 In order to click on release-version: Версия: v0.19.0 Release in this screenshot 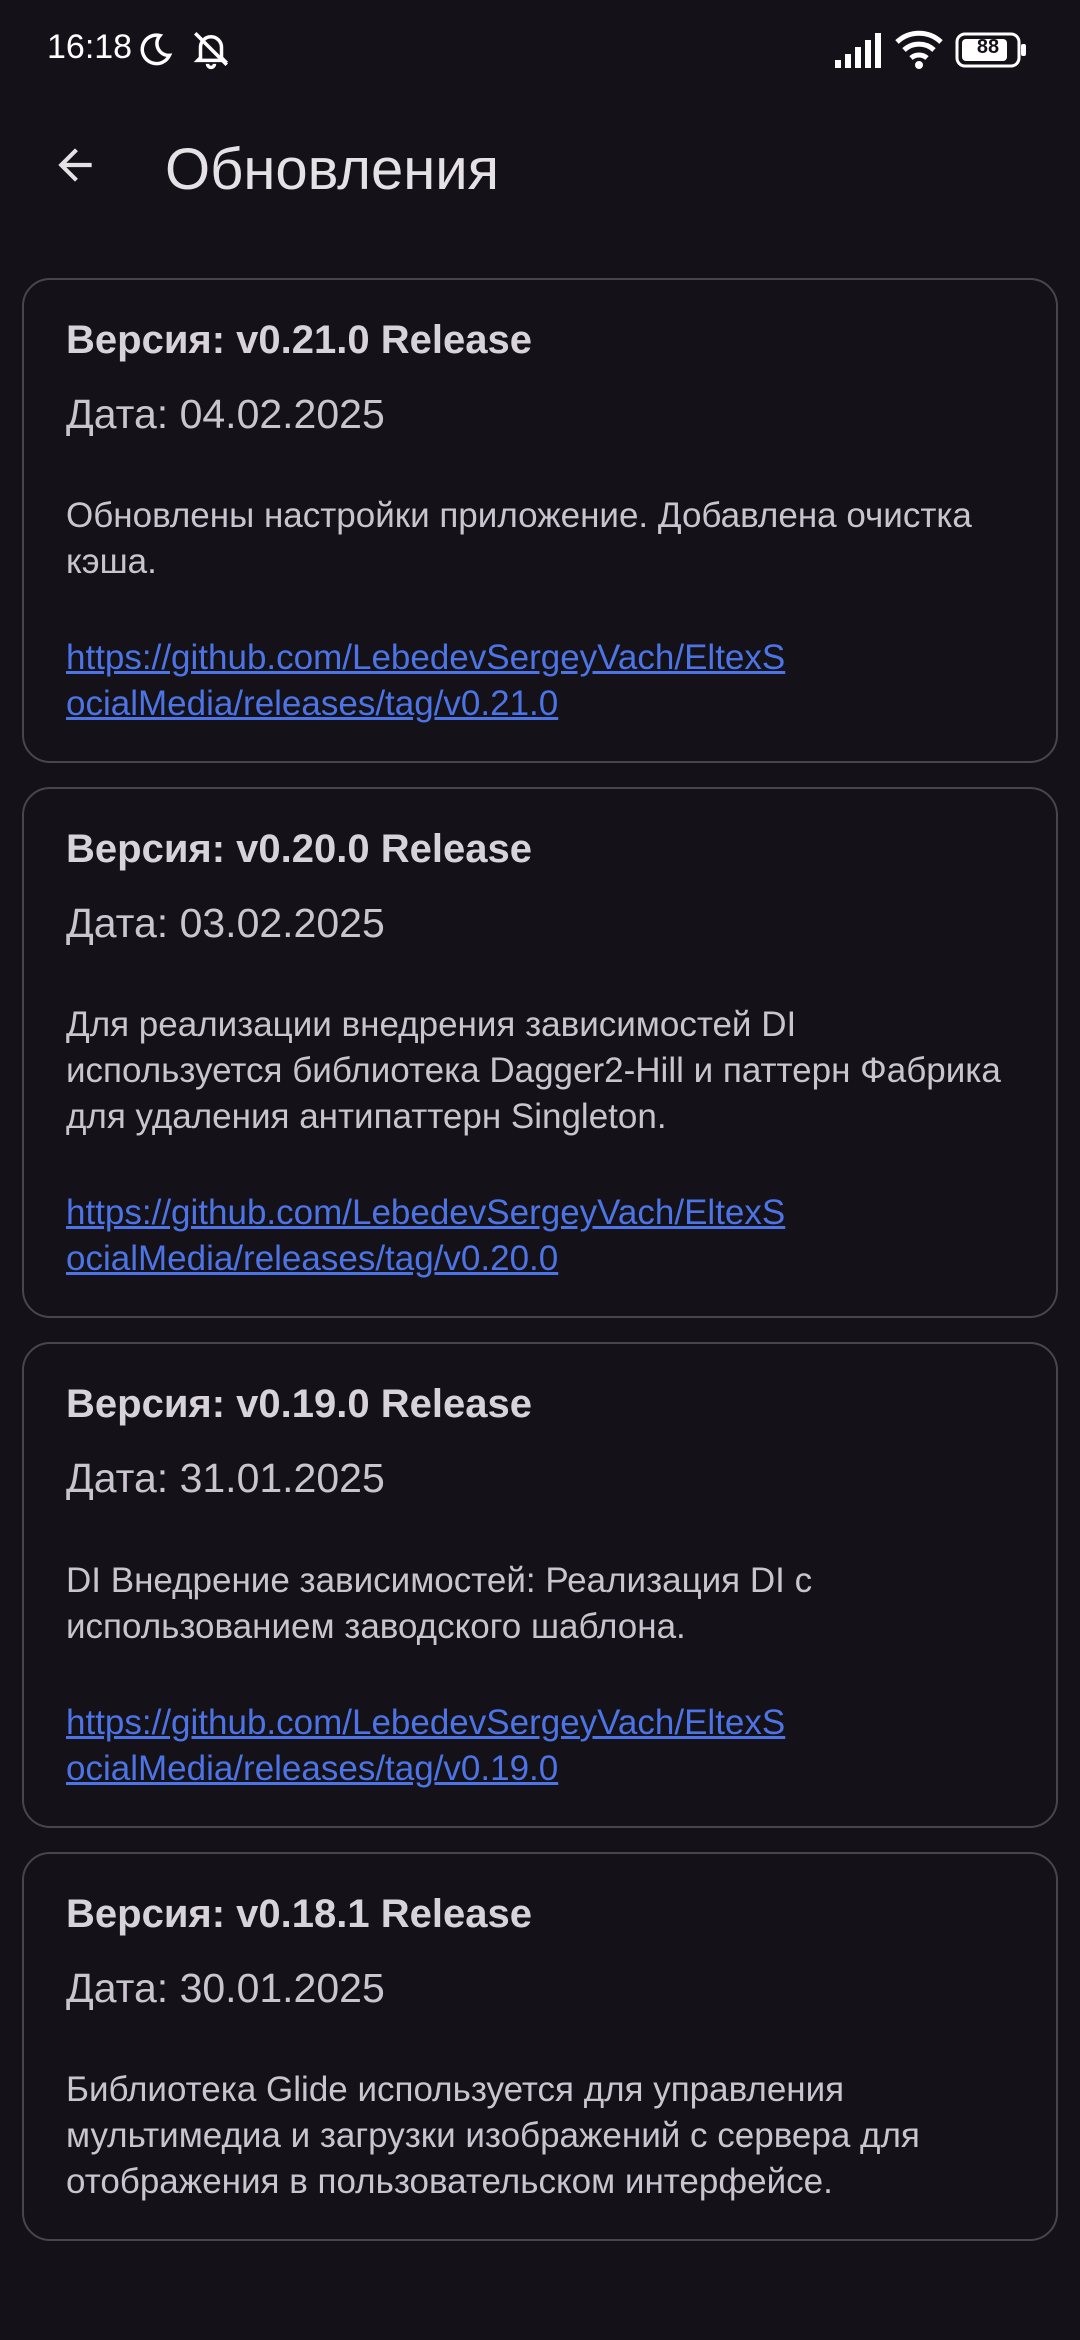, I will do `click(299, 1404)`.